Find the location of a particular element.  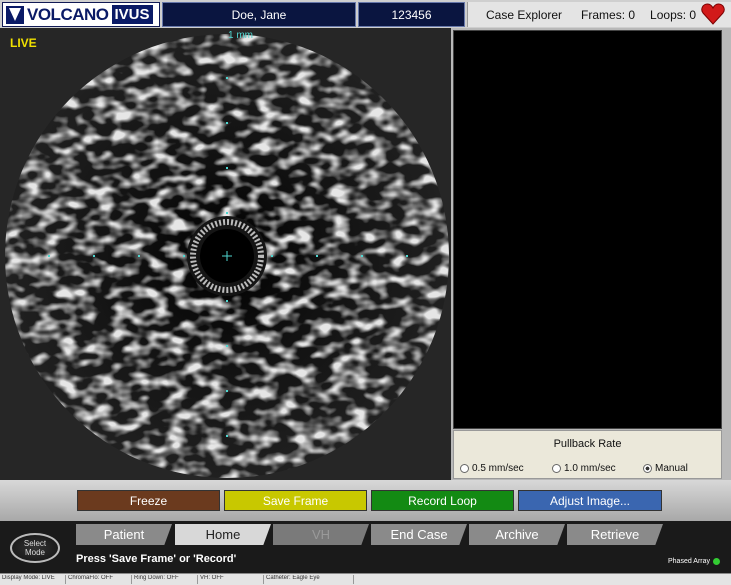

record-loop-label: Record Loop is located at coordinates (442, 500).